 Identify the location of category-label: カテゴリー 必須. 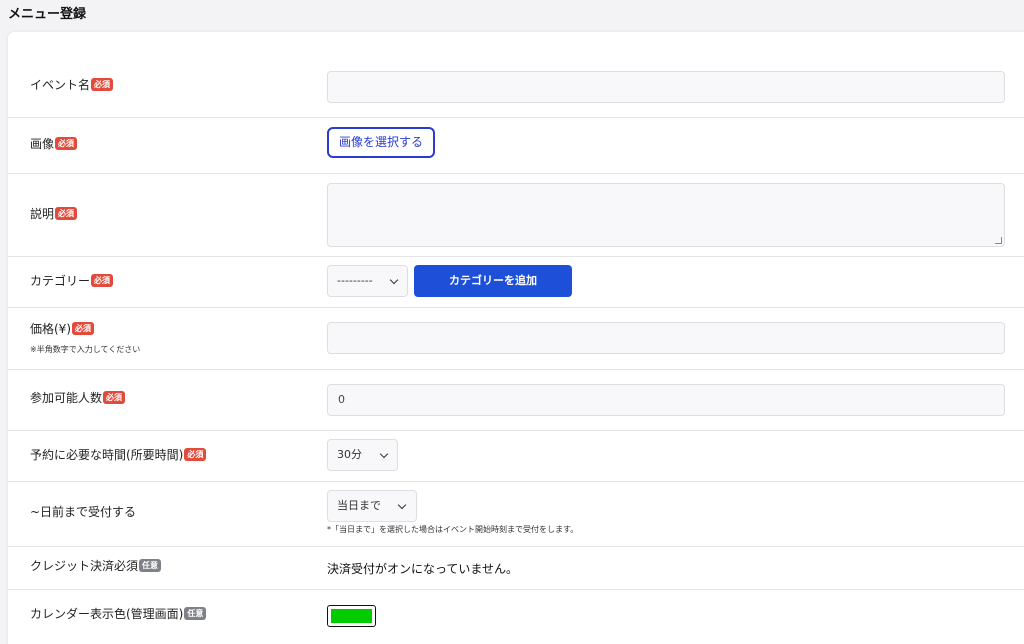
(72, 280).